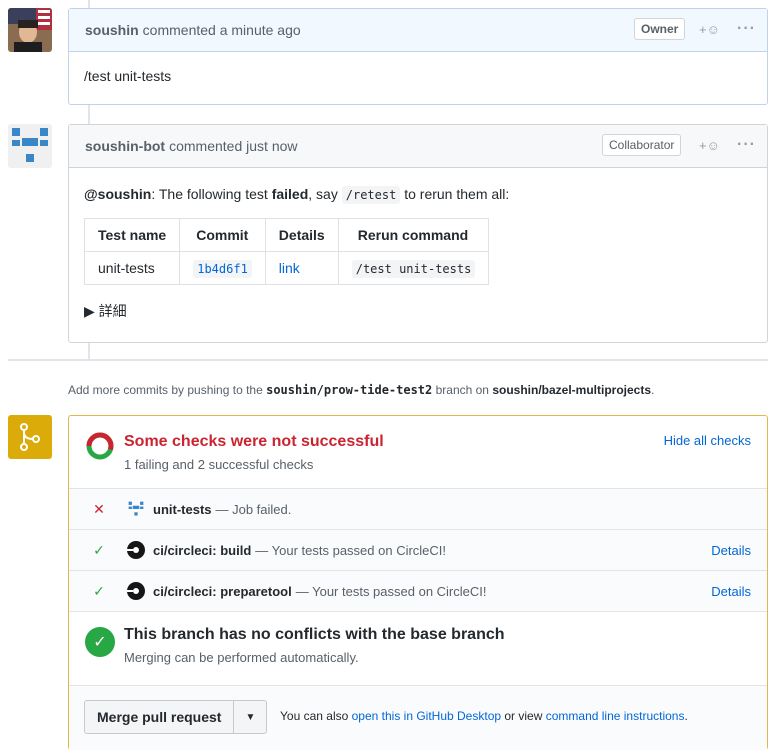 This screenshot has height=755, width=777. I want to click on checks-donut-icon, so click(100, 446).